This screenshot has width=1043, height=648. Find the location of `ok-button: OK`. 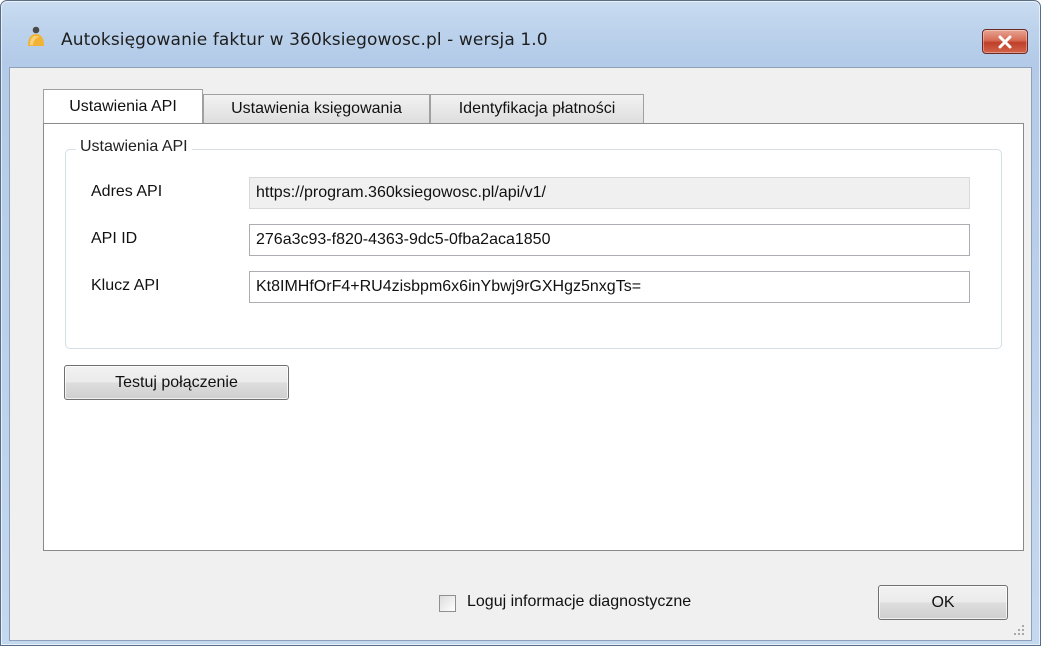

ok-button: OK is located at coordinates (943, 602).